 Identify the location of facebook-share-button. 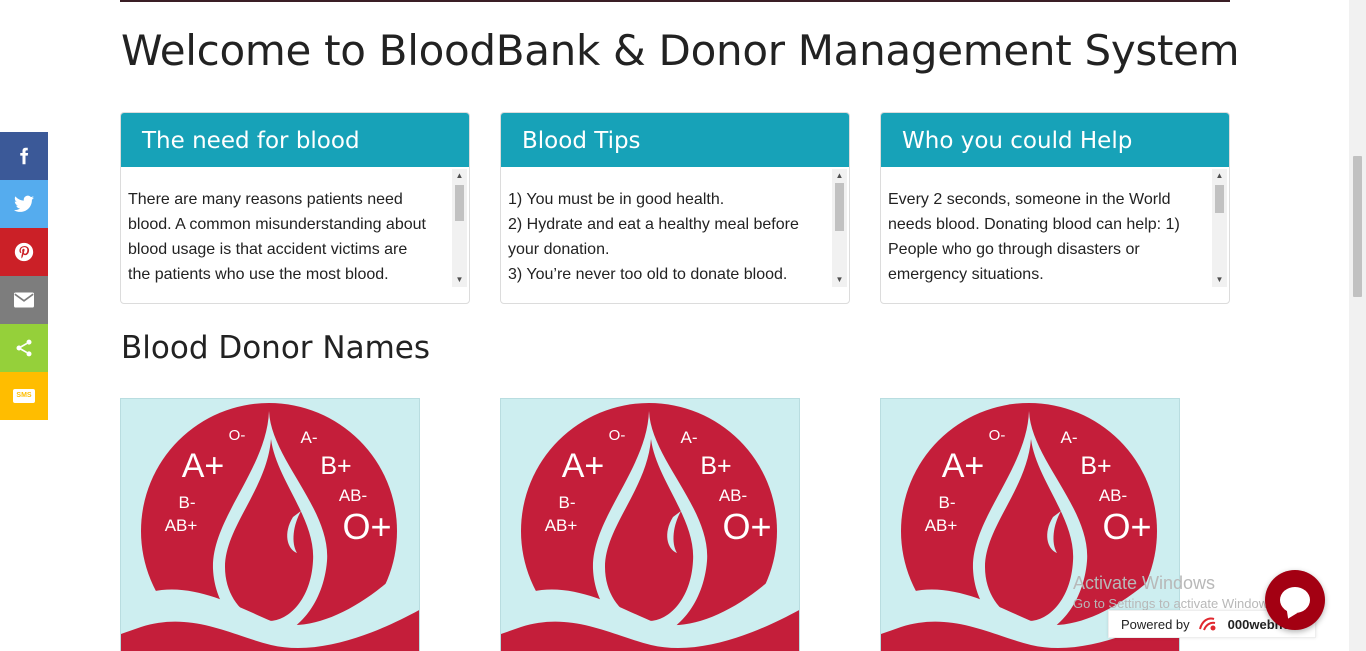
(24, 156).